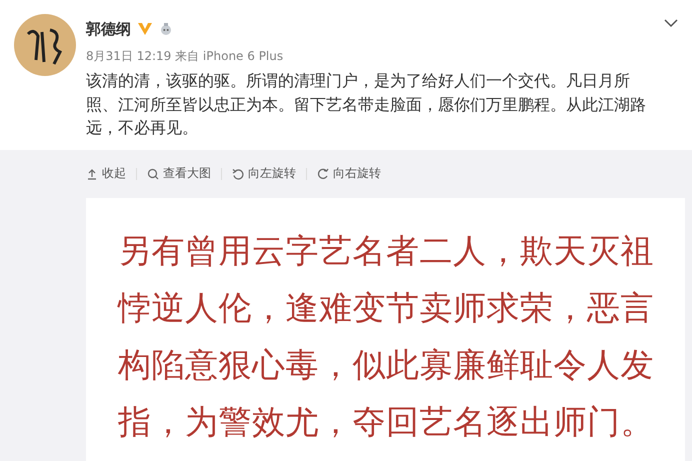 The image size is (692, 461). Describe the element at coordinates (671, 23) in the screenshot. I see `chevron-down-icon` at that location.